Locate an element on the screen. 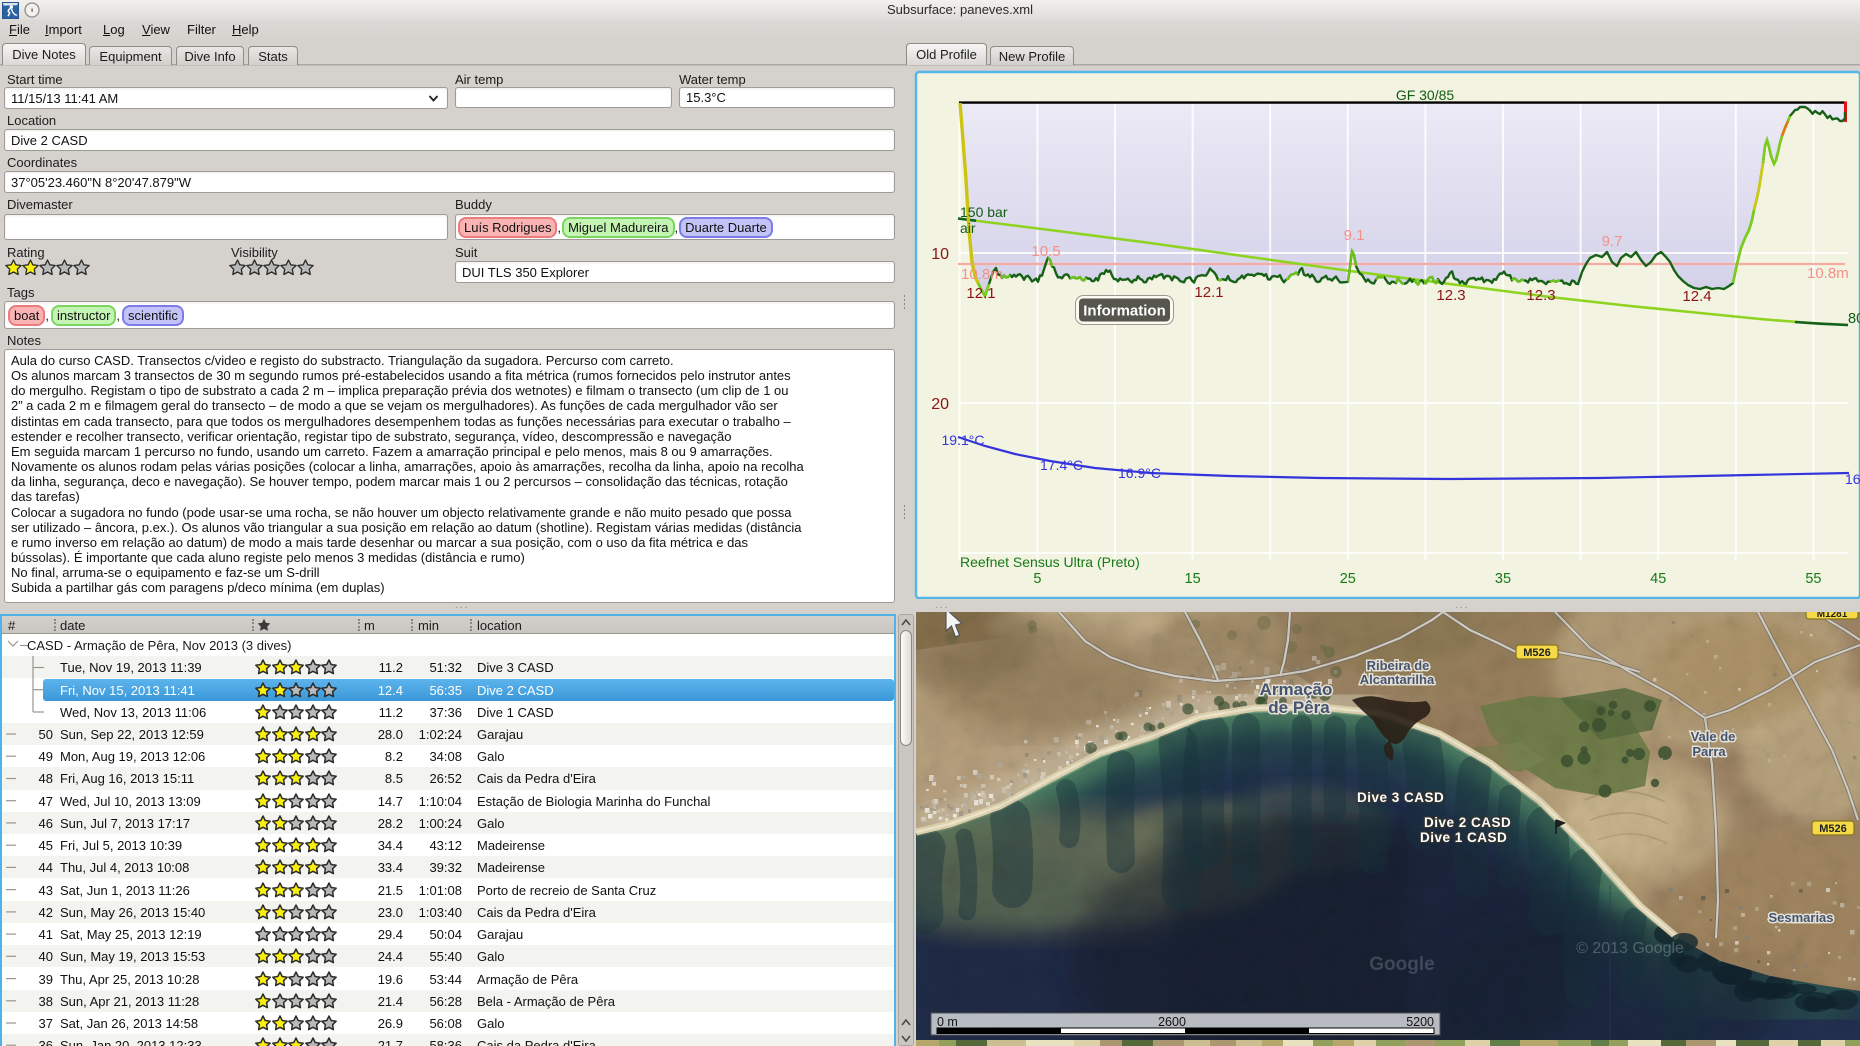 The image size is (1860, 1046). svg-text: Ribeira de is located at coordinates (1398, 665).